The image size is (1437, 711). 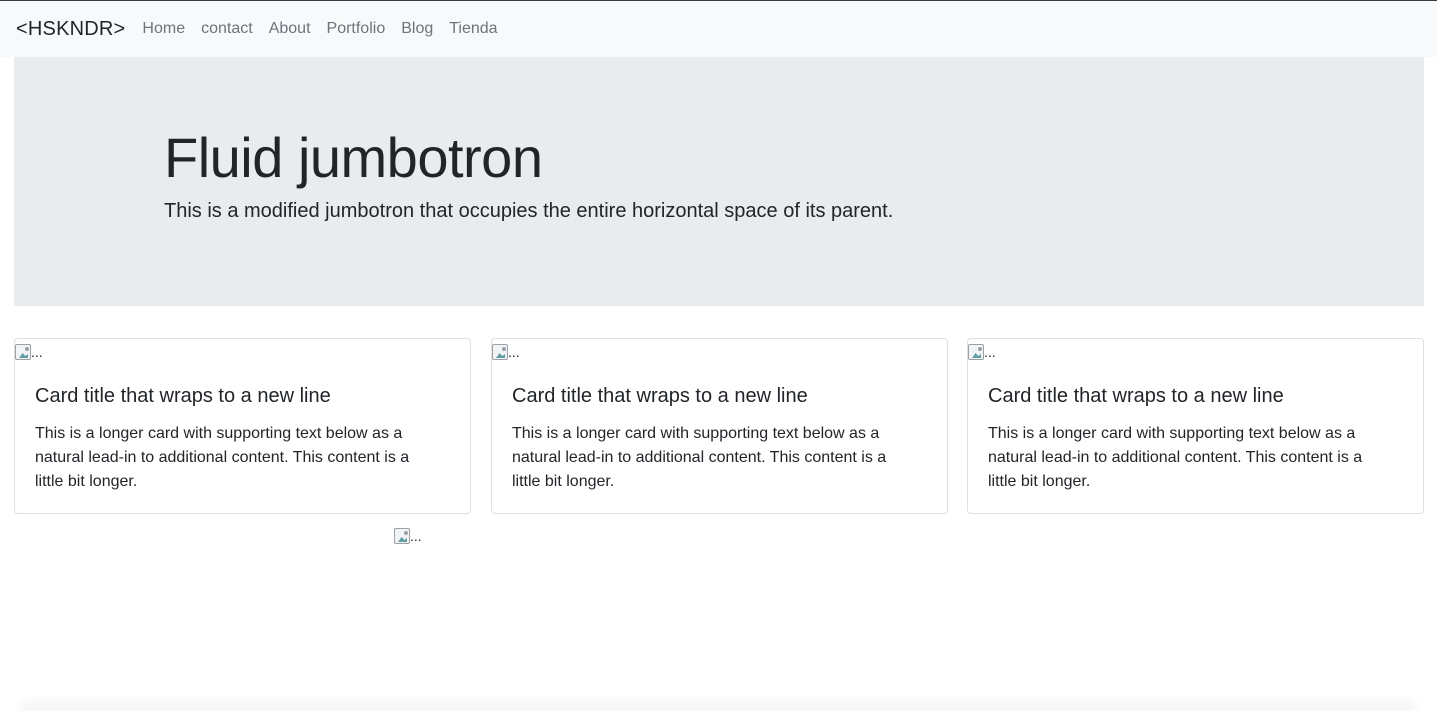 What do you see at coordinates (290, 29) in the screenshot?
I see `nav-link-about: About` at bounding box center [290, 29].